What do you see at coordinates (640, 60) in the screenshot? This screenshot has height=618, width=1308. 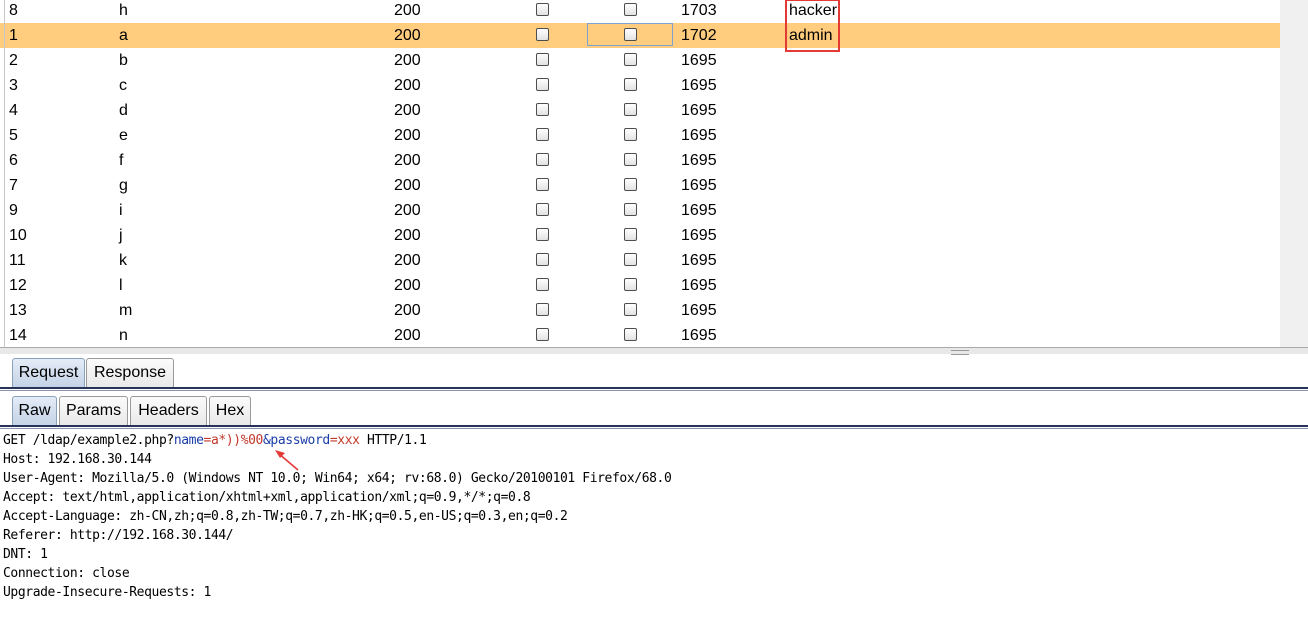 I see `table-row: 2 b 200 1695` at bounding box center [640, 60].